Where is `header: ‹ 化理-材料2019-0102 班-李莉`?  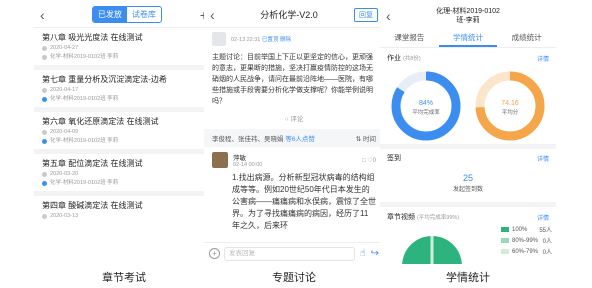
header: ‹ 化理-材料2019-0102 班-李莉 is located at coordinates (468, 16).